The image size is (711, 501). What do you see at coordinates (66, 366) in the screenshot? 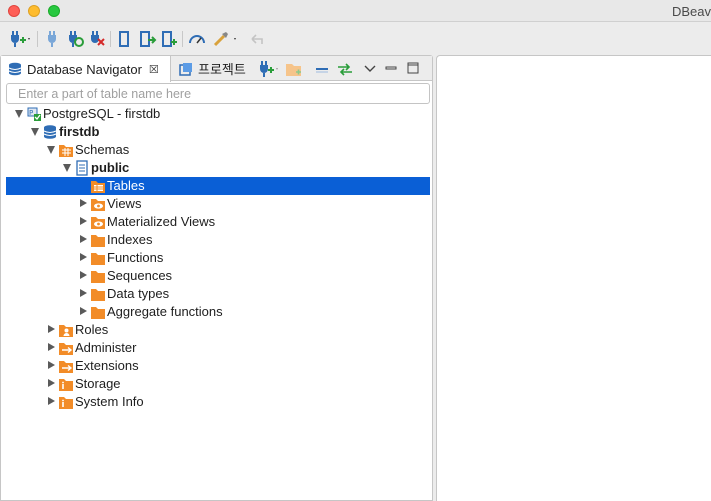
I see `extensions-folder-icon` at bounding box center [66, 366].